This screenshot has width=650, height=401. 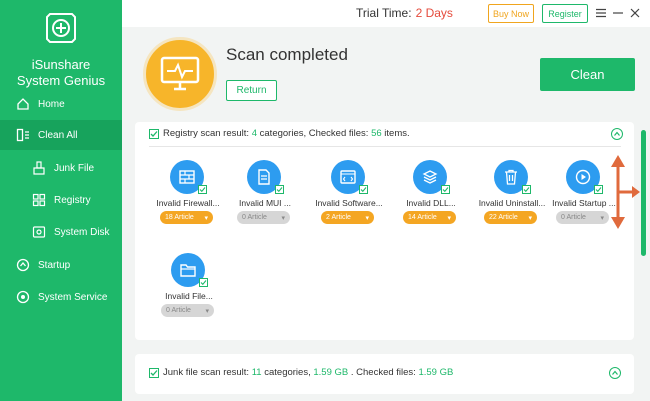 What do you see at coordinates (180, 74) in the screenshot?
I see `scan-monitor-icon` at bounding box center [180, 74].